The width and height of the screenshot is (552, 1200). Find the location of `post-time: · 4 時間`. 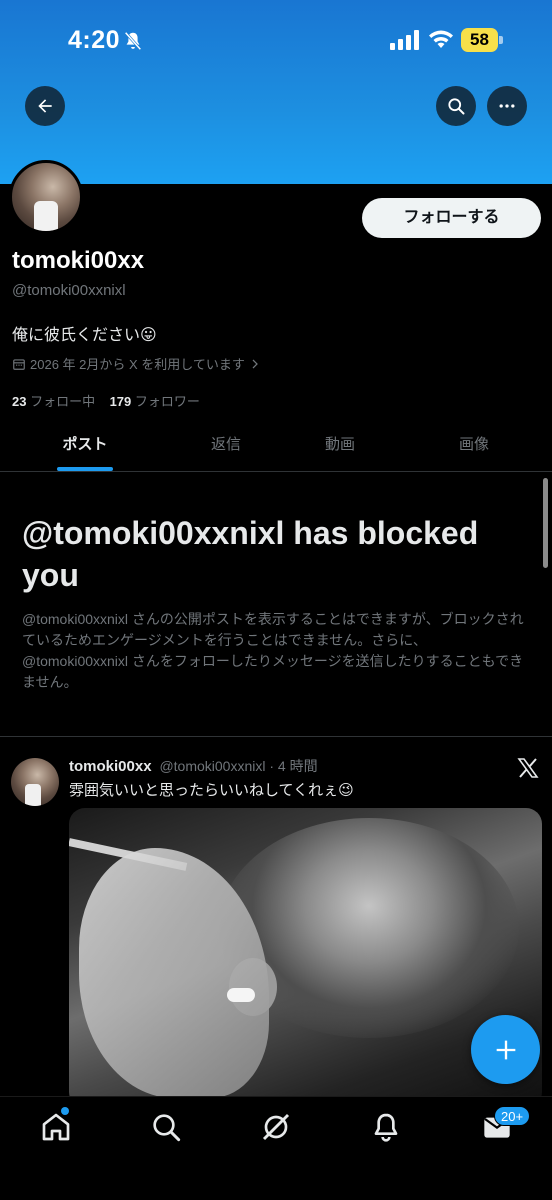

post-time: · 4 時間 is located at coordinates (293, 766).